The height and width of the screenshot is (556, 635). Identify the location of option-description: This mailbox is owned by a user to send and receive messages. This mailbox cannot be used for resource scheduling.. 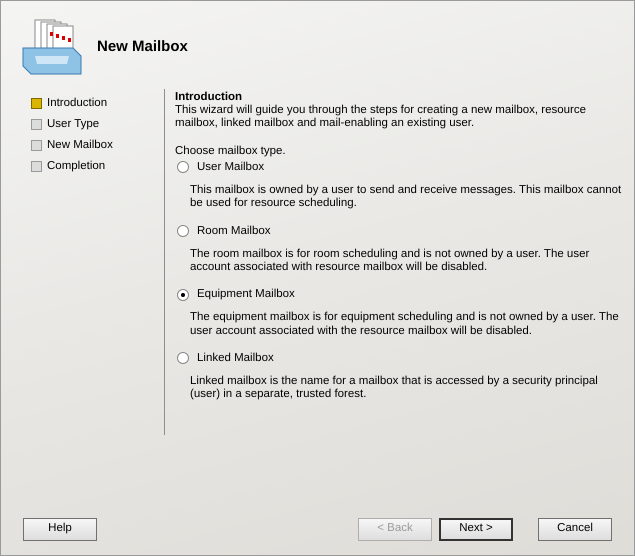
(406, 197).